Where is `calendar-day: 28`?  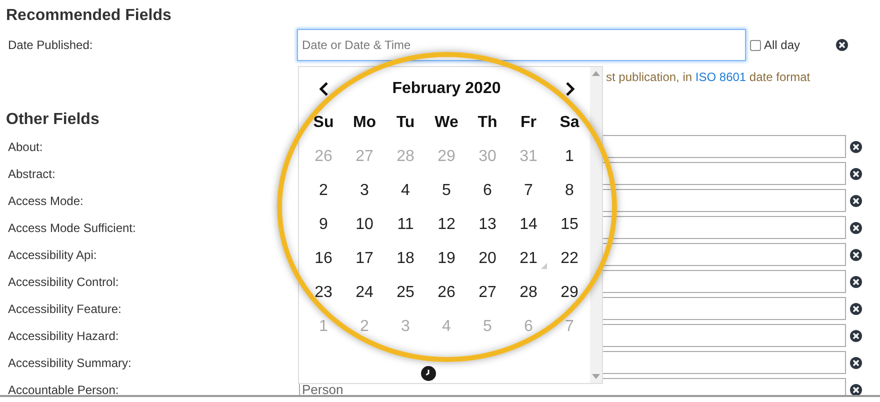 calendar-day: 28 is located at coordinates (528, 293).